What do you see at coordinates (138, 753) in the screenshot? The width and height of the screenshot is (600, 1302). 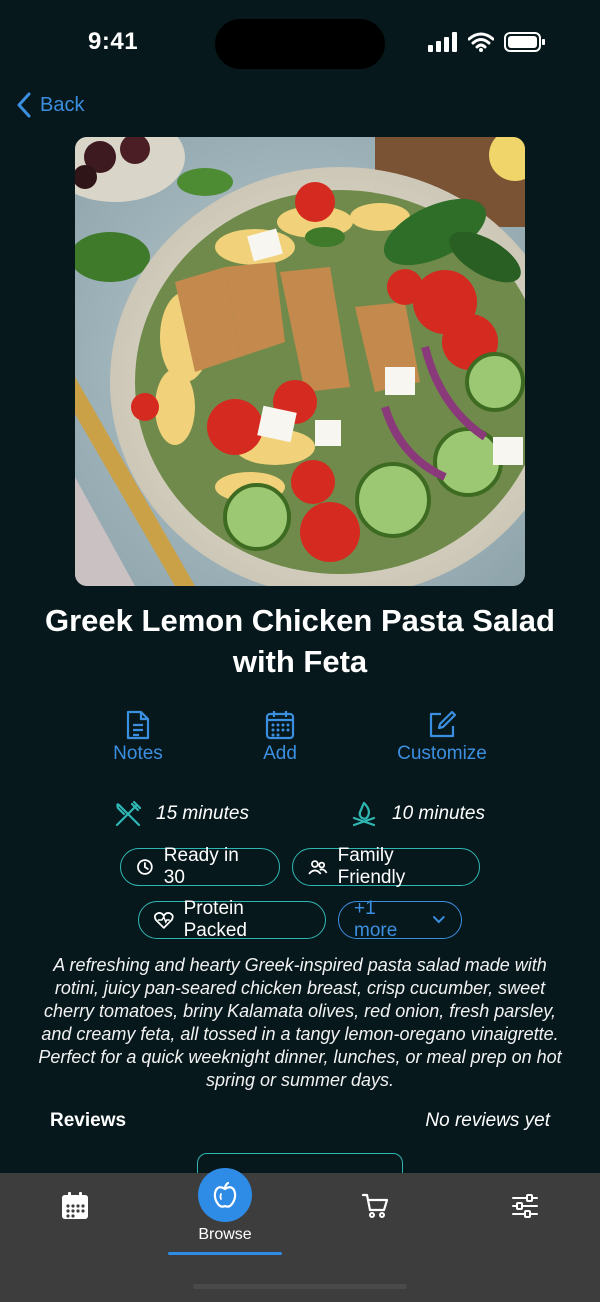 I see `notes-label: Notes` at bounding box center [138, 753].